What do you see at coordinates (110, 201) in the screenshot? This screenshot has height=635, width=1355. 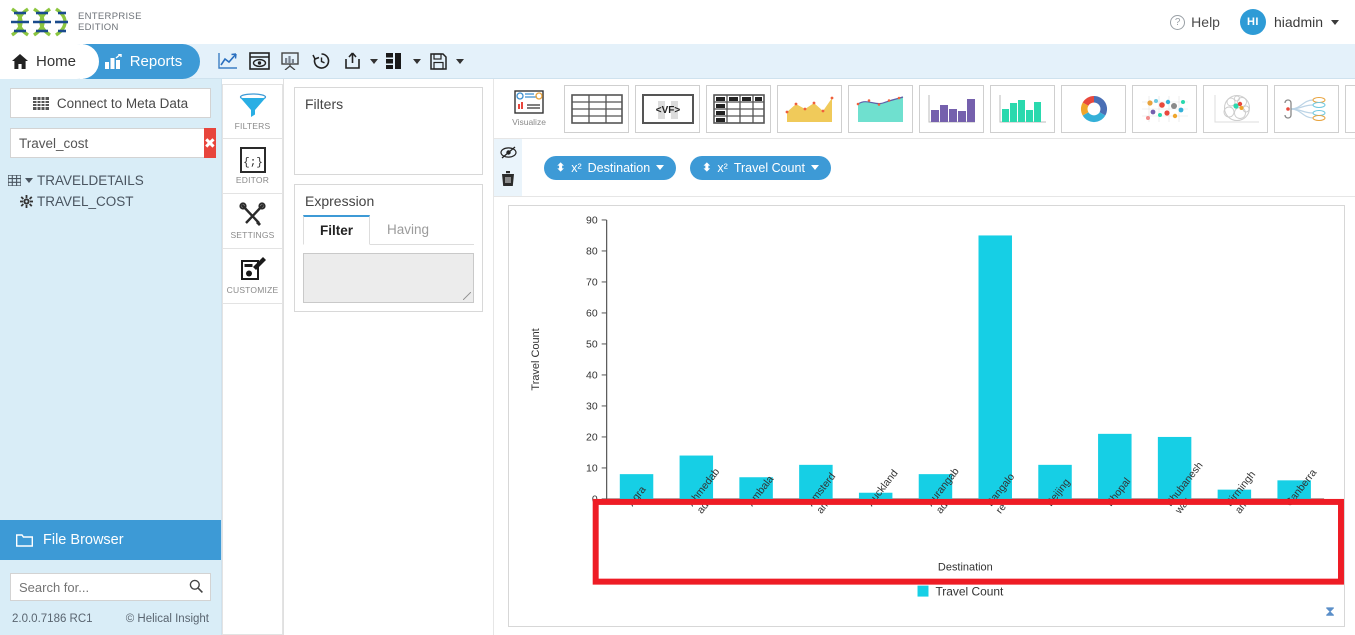 I see `tree-node-travel-cost: TRAVEL_COST` at bounding box center [110, 201].